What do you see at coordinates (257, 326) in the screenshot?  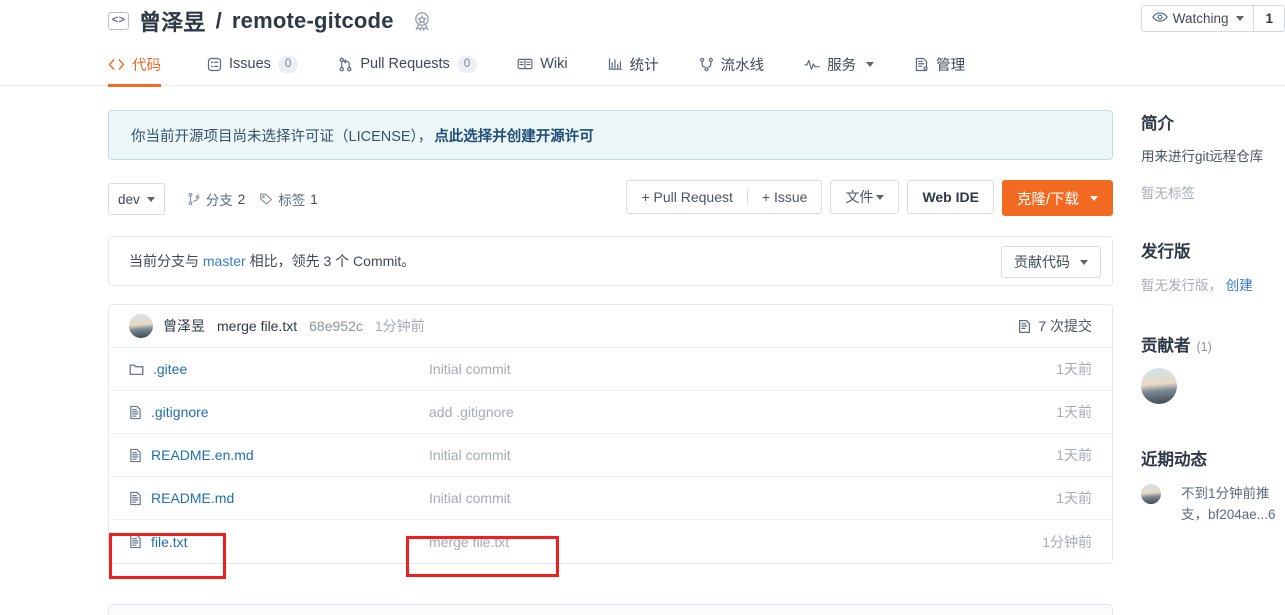 I see `commit-message: merge file.txt` at bounding box center [257, 326].